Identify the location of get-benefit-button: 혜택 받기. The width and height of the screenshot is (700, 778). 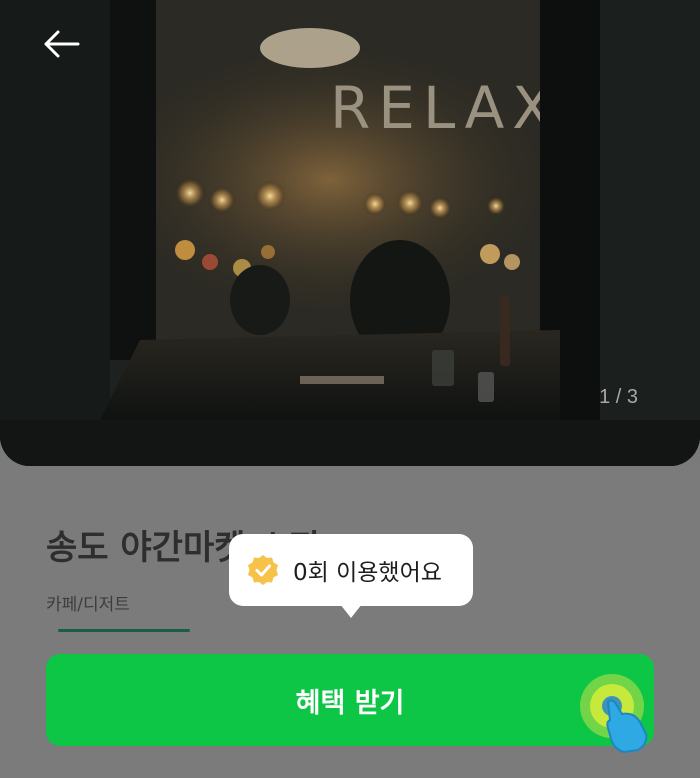
(350, 700).